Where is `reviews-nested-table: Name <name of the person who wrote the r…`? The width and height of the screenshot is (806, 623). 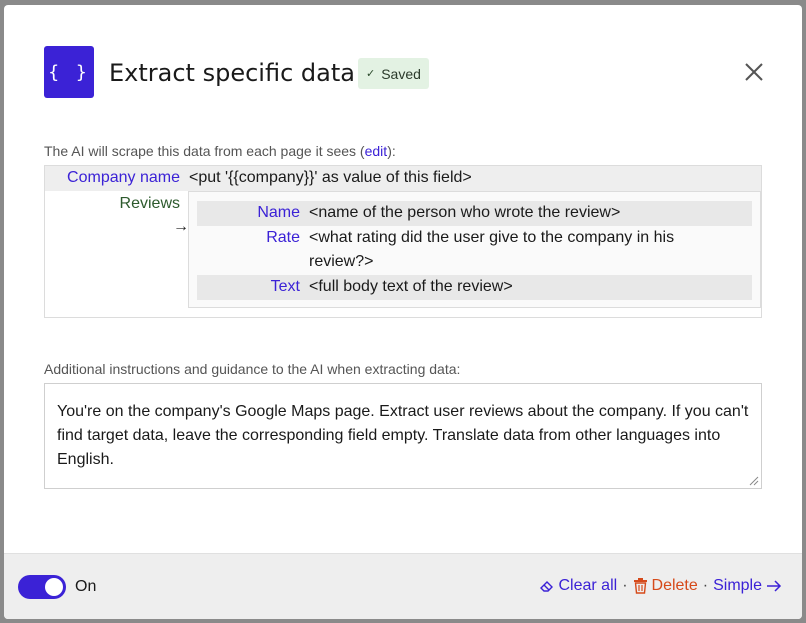
reviews-nested-table: Name <name of the person who wrote the r… is located at coordinates (474, 249).